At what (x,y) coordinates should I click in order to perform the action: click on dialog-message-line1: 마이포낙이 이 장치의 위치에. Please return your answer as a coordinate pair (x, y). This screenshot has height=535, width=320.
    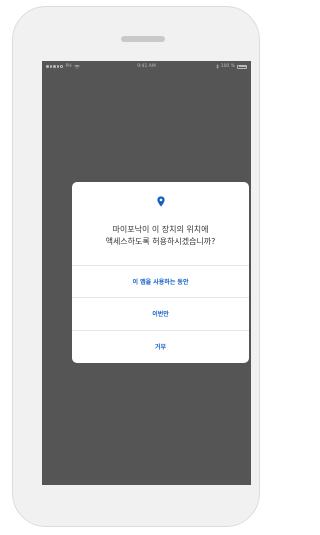
    Looking at the image, I should click on (160, 229).